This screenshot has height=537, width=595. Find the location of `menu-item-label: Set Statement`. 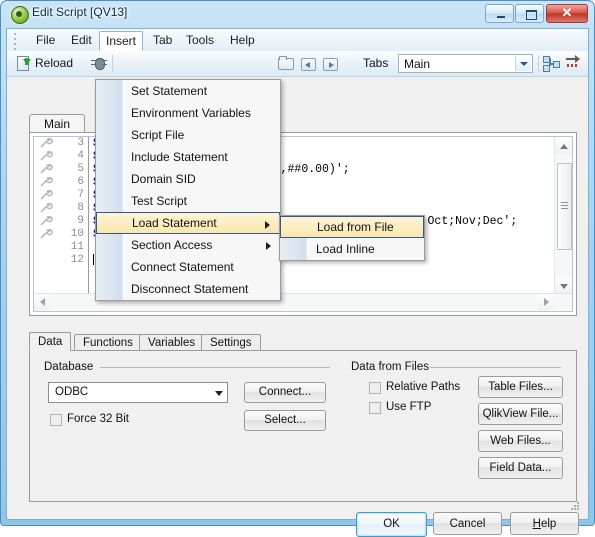

menu-item-label: Set Statement is located at coordinates (169, 91).